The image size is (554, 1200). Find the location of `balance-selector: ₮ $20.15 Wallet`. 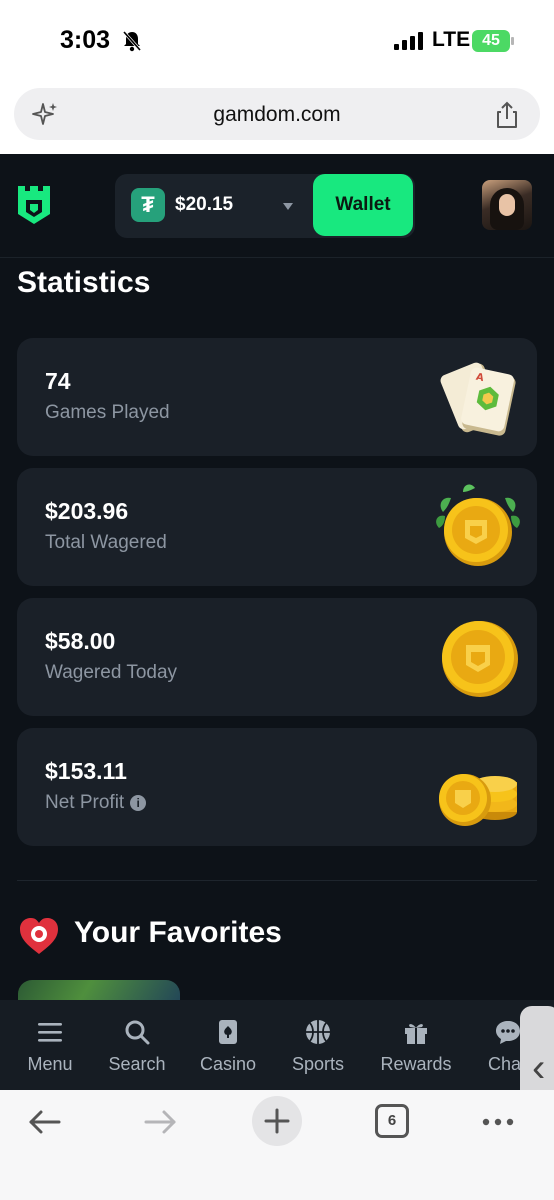

balance-selector: ₮ $20.15 Wallet is located at coordinates (265, 206).